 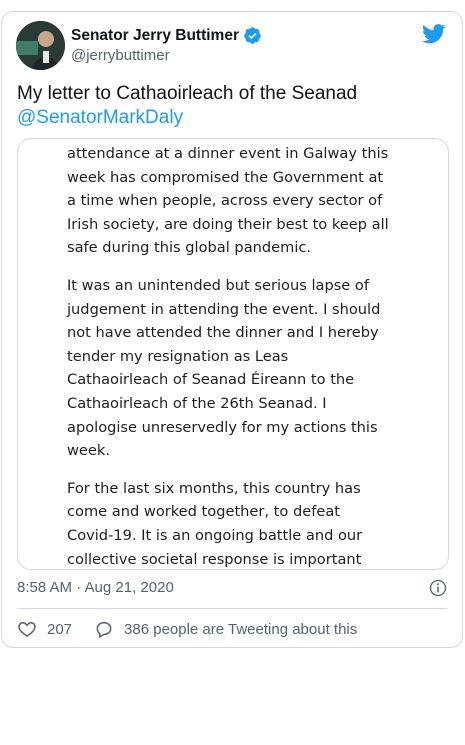 I want to click on tweet-actions: 207 386 people are Tweeting about this, so click(x=198, y=629).